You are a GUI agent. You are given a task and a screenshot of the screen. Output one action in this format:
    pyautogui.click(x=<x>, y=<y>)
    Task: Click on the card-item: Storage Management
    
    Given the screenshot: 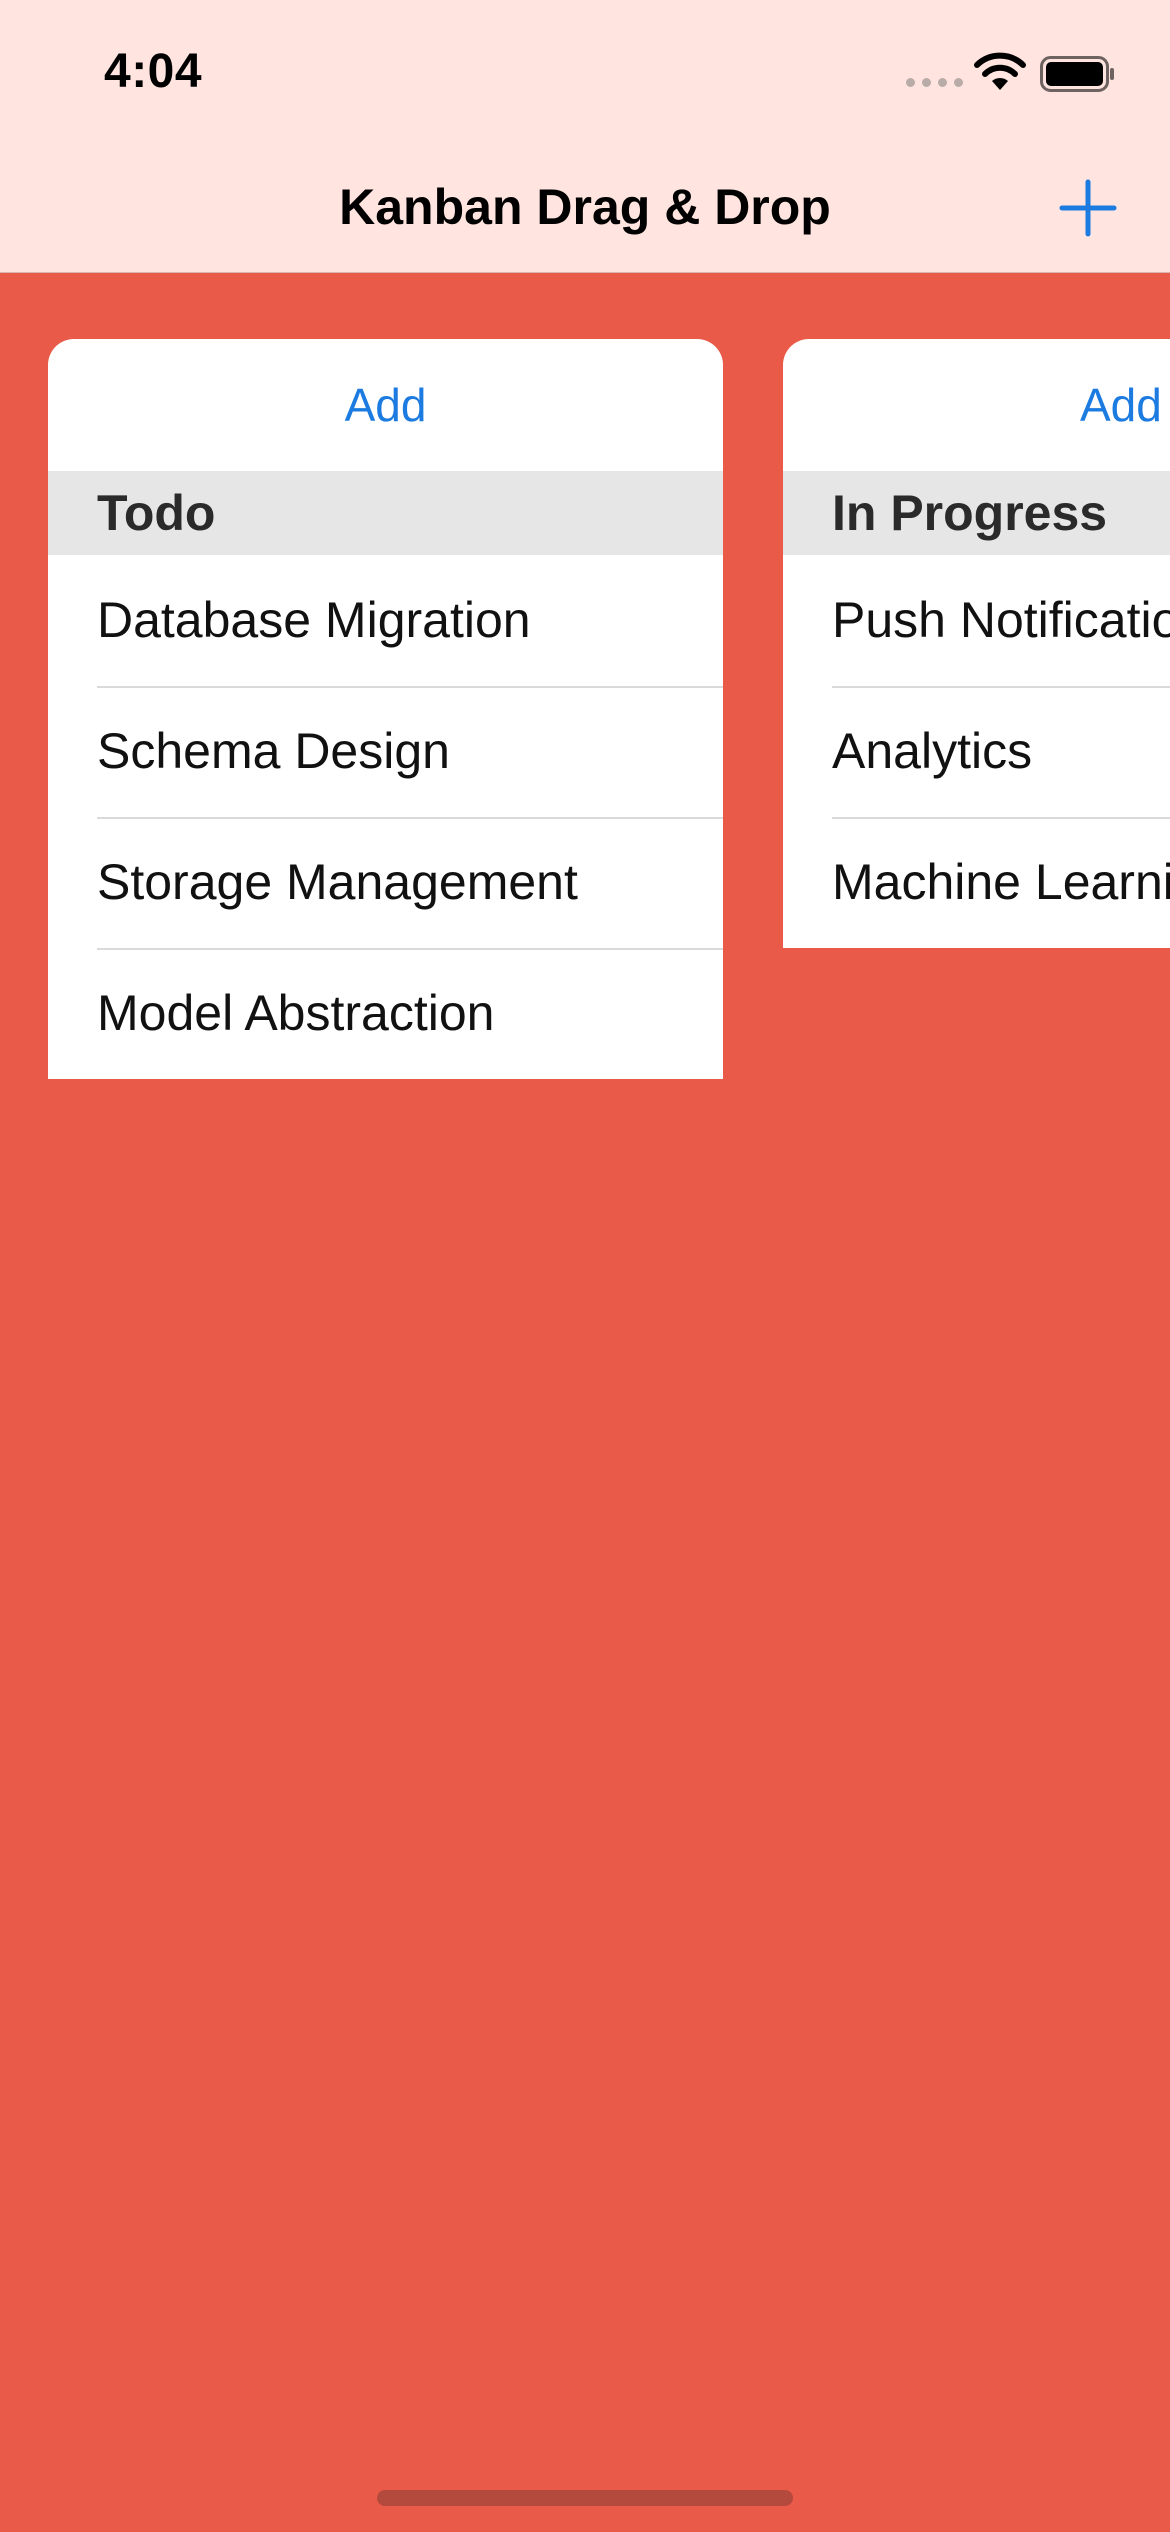 What is the action you would take?
    pyautogui.click(x=385, y=882)
    